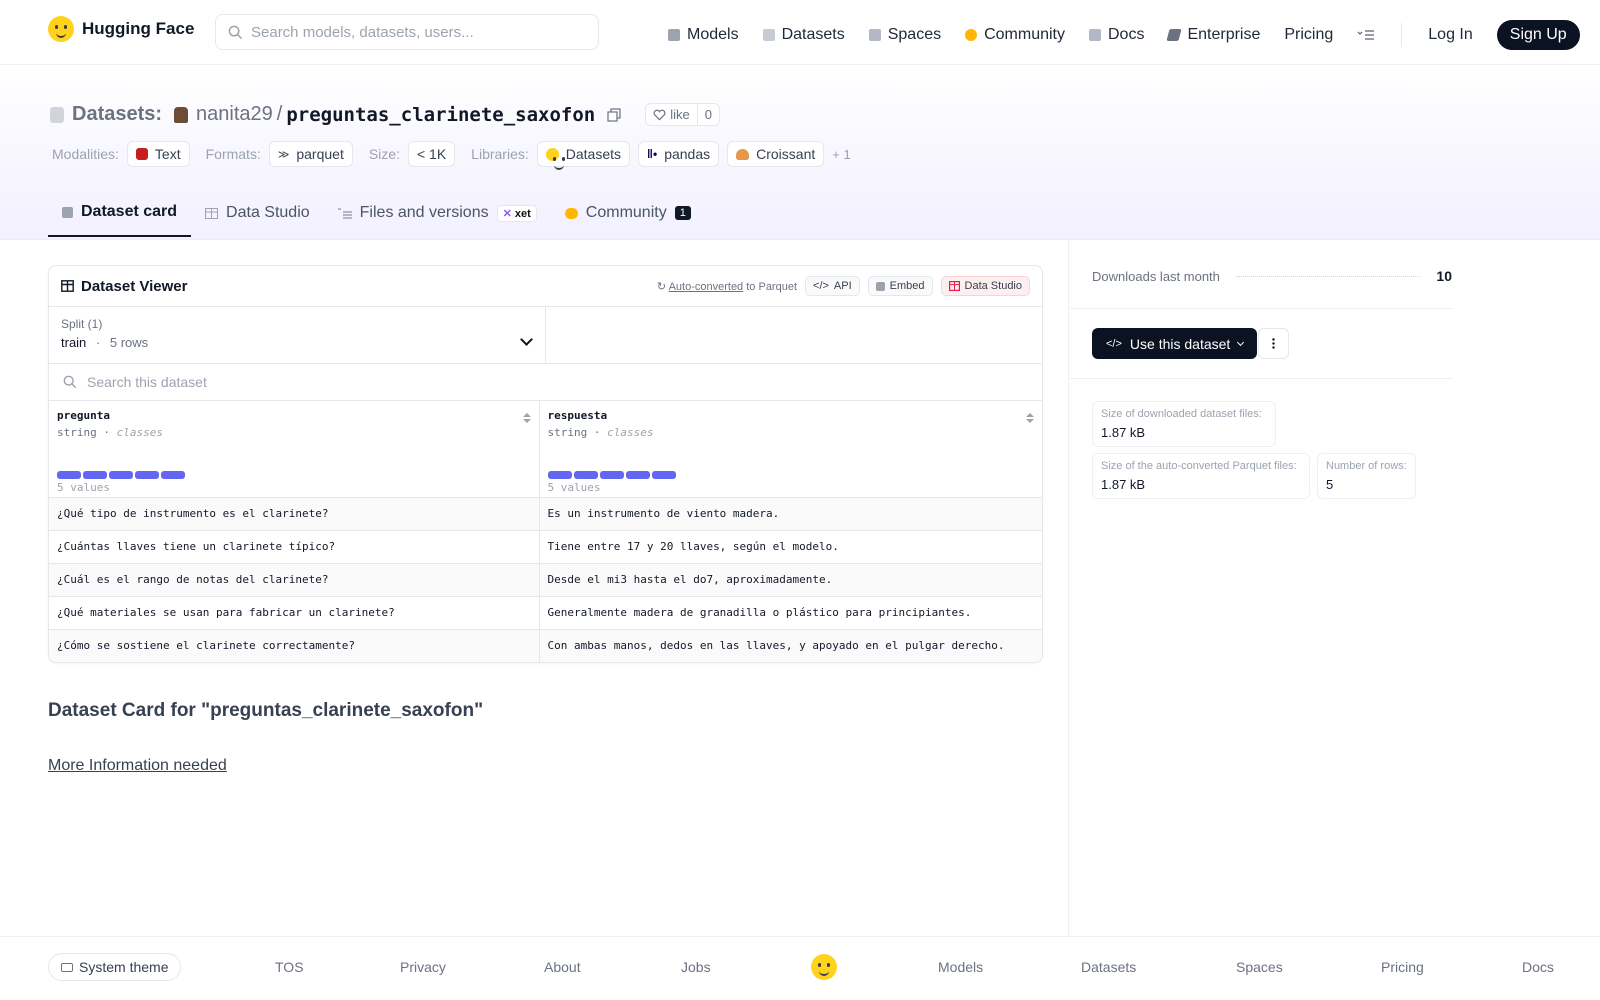 This screenshot has height=1000, width=1600. What do you see at coordinates (583, 155) in the screenshot?
I see `library-tag-datasets: Datasets` at bounding box center [583, 155].